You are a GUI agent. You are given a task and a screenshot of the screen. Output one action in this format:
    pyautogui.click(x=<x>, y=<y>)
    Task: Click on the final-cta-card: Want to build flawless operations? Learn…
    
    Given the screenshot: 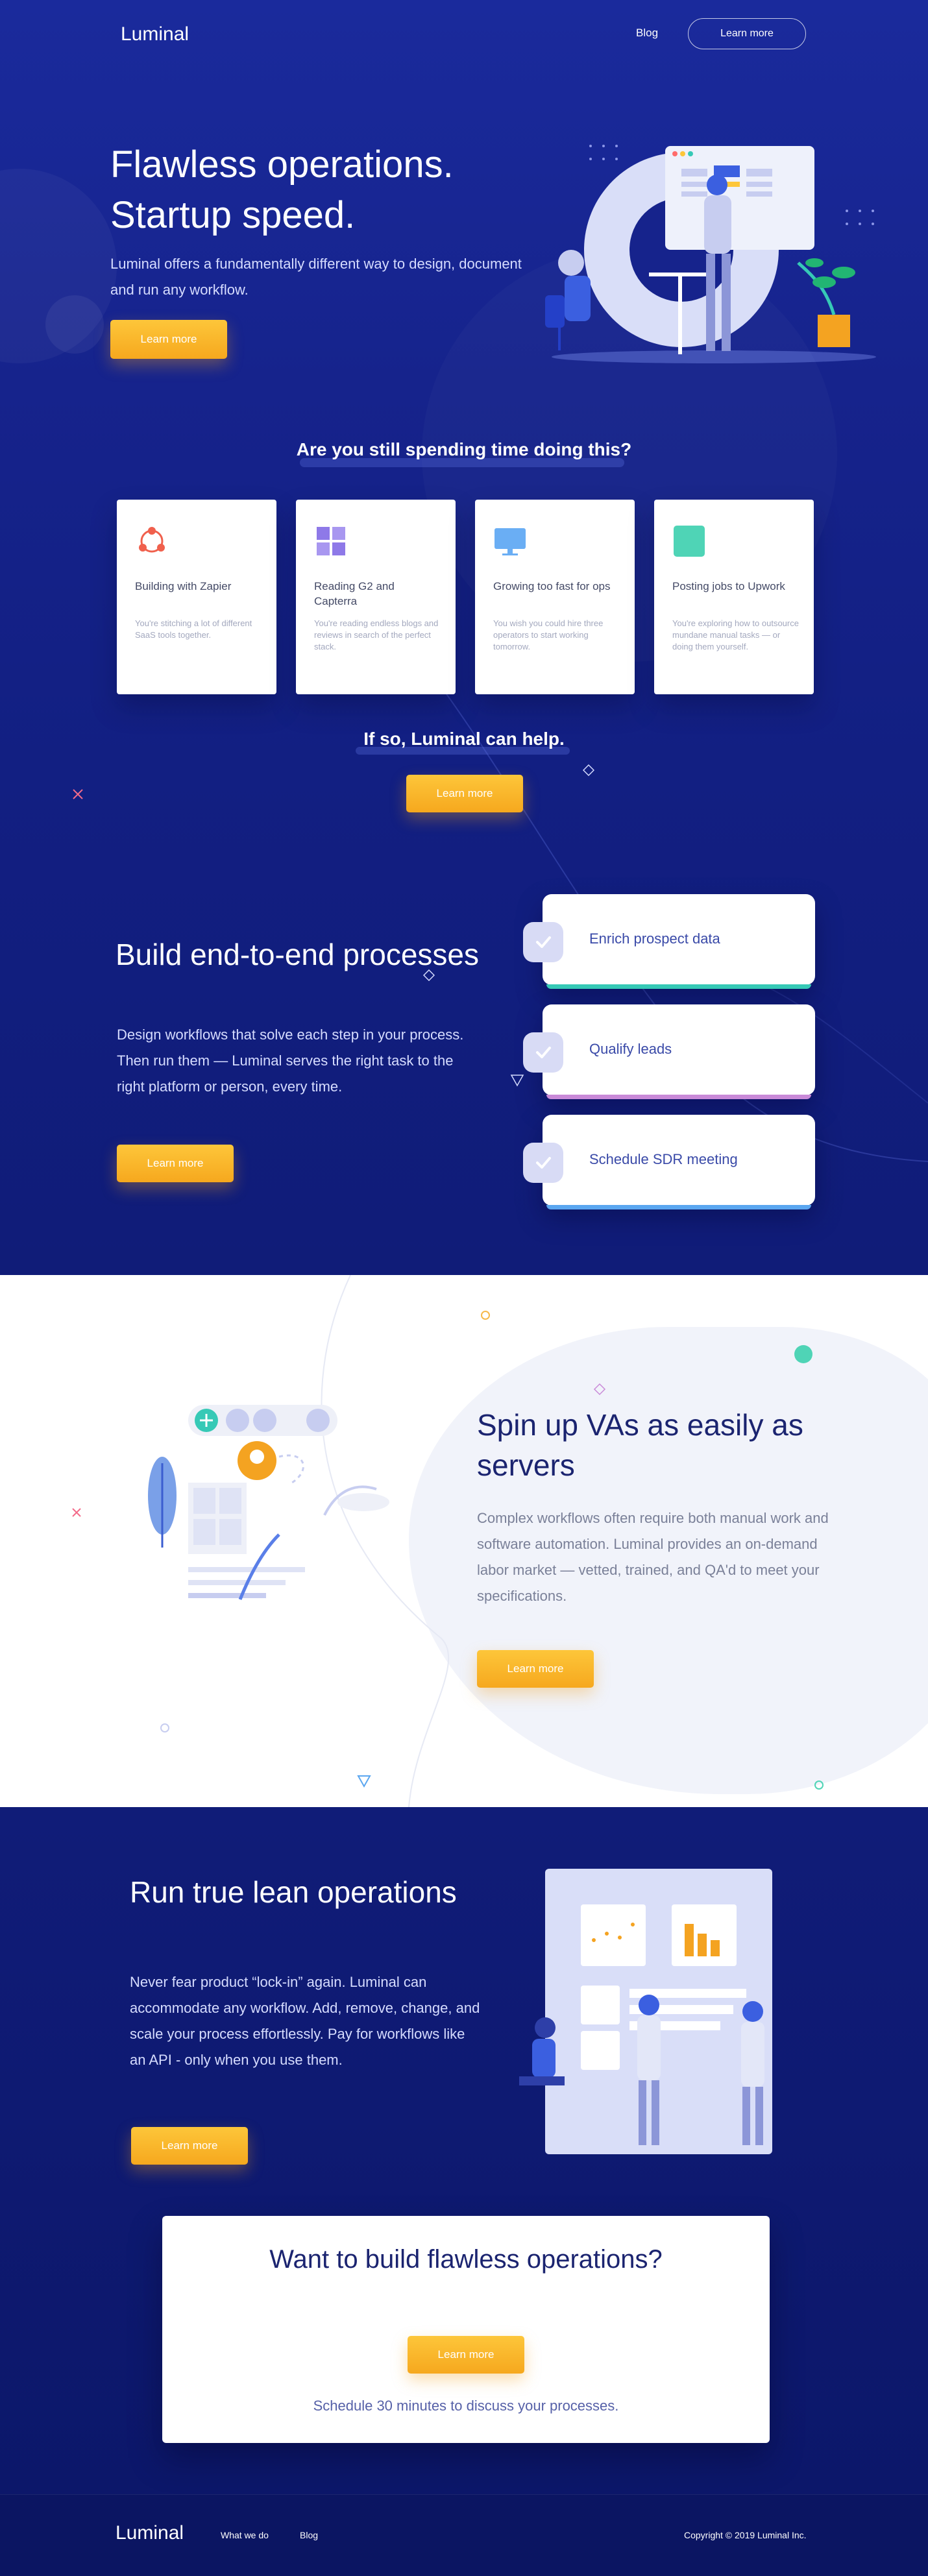 What is the action you would take?
    pyautogui.click(x=466, y=2329)
    